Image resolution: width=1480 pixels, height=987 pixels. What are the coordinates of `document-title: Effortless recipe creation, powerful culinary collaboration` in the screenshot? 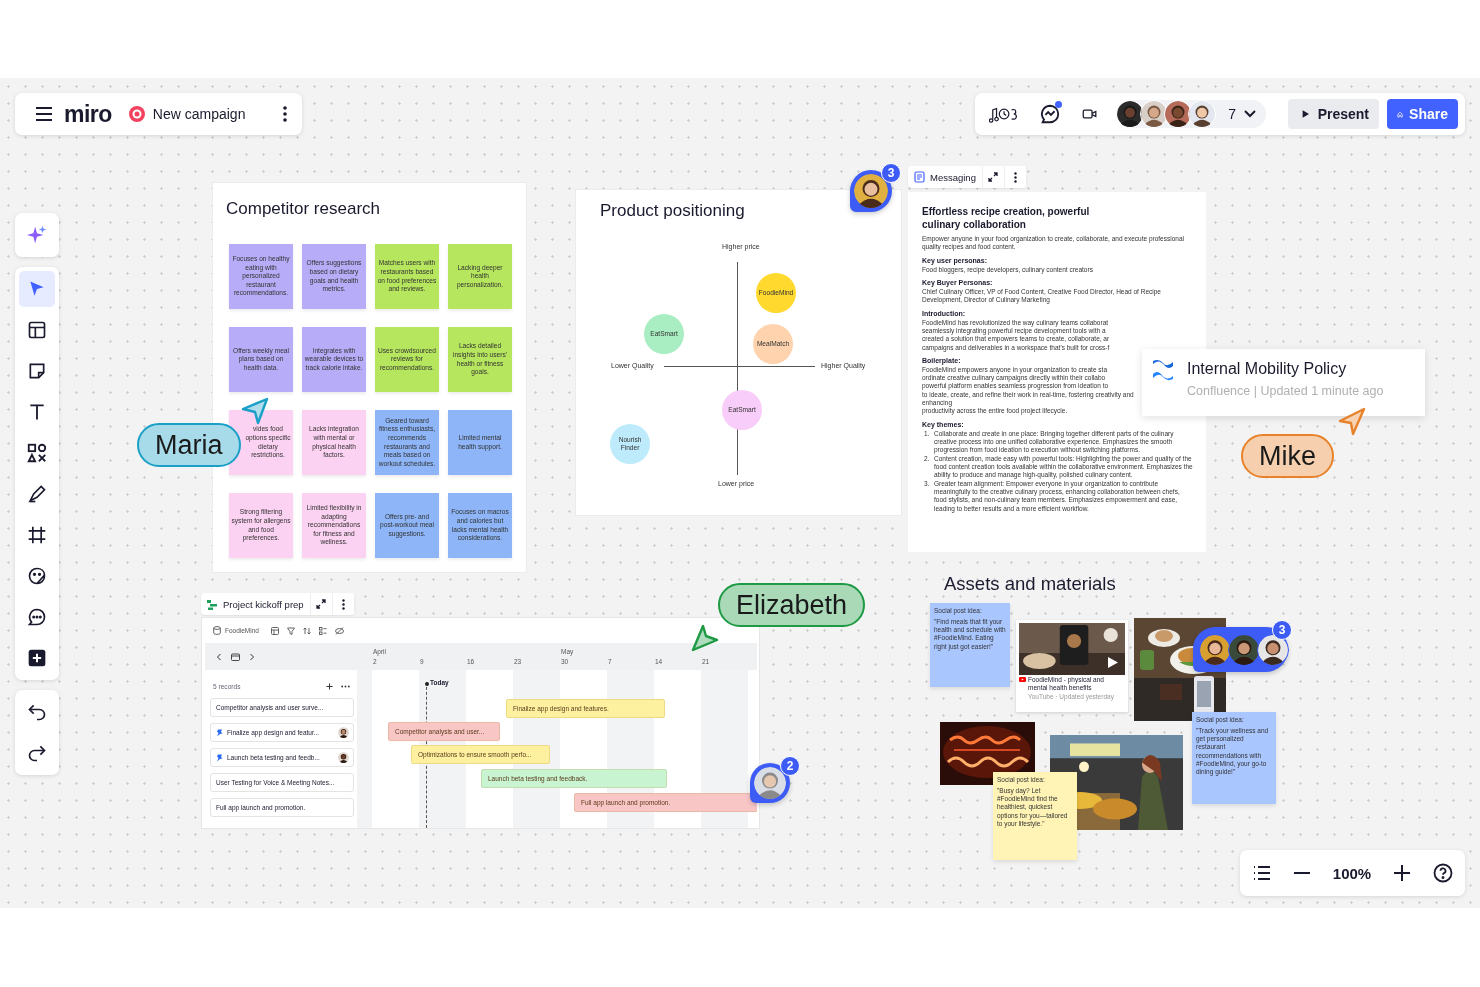 It's located at (1006, 218).